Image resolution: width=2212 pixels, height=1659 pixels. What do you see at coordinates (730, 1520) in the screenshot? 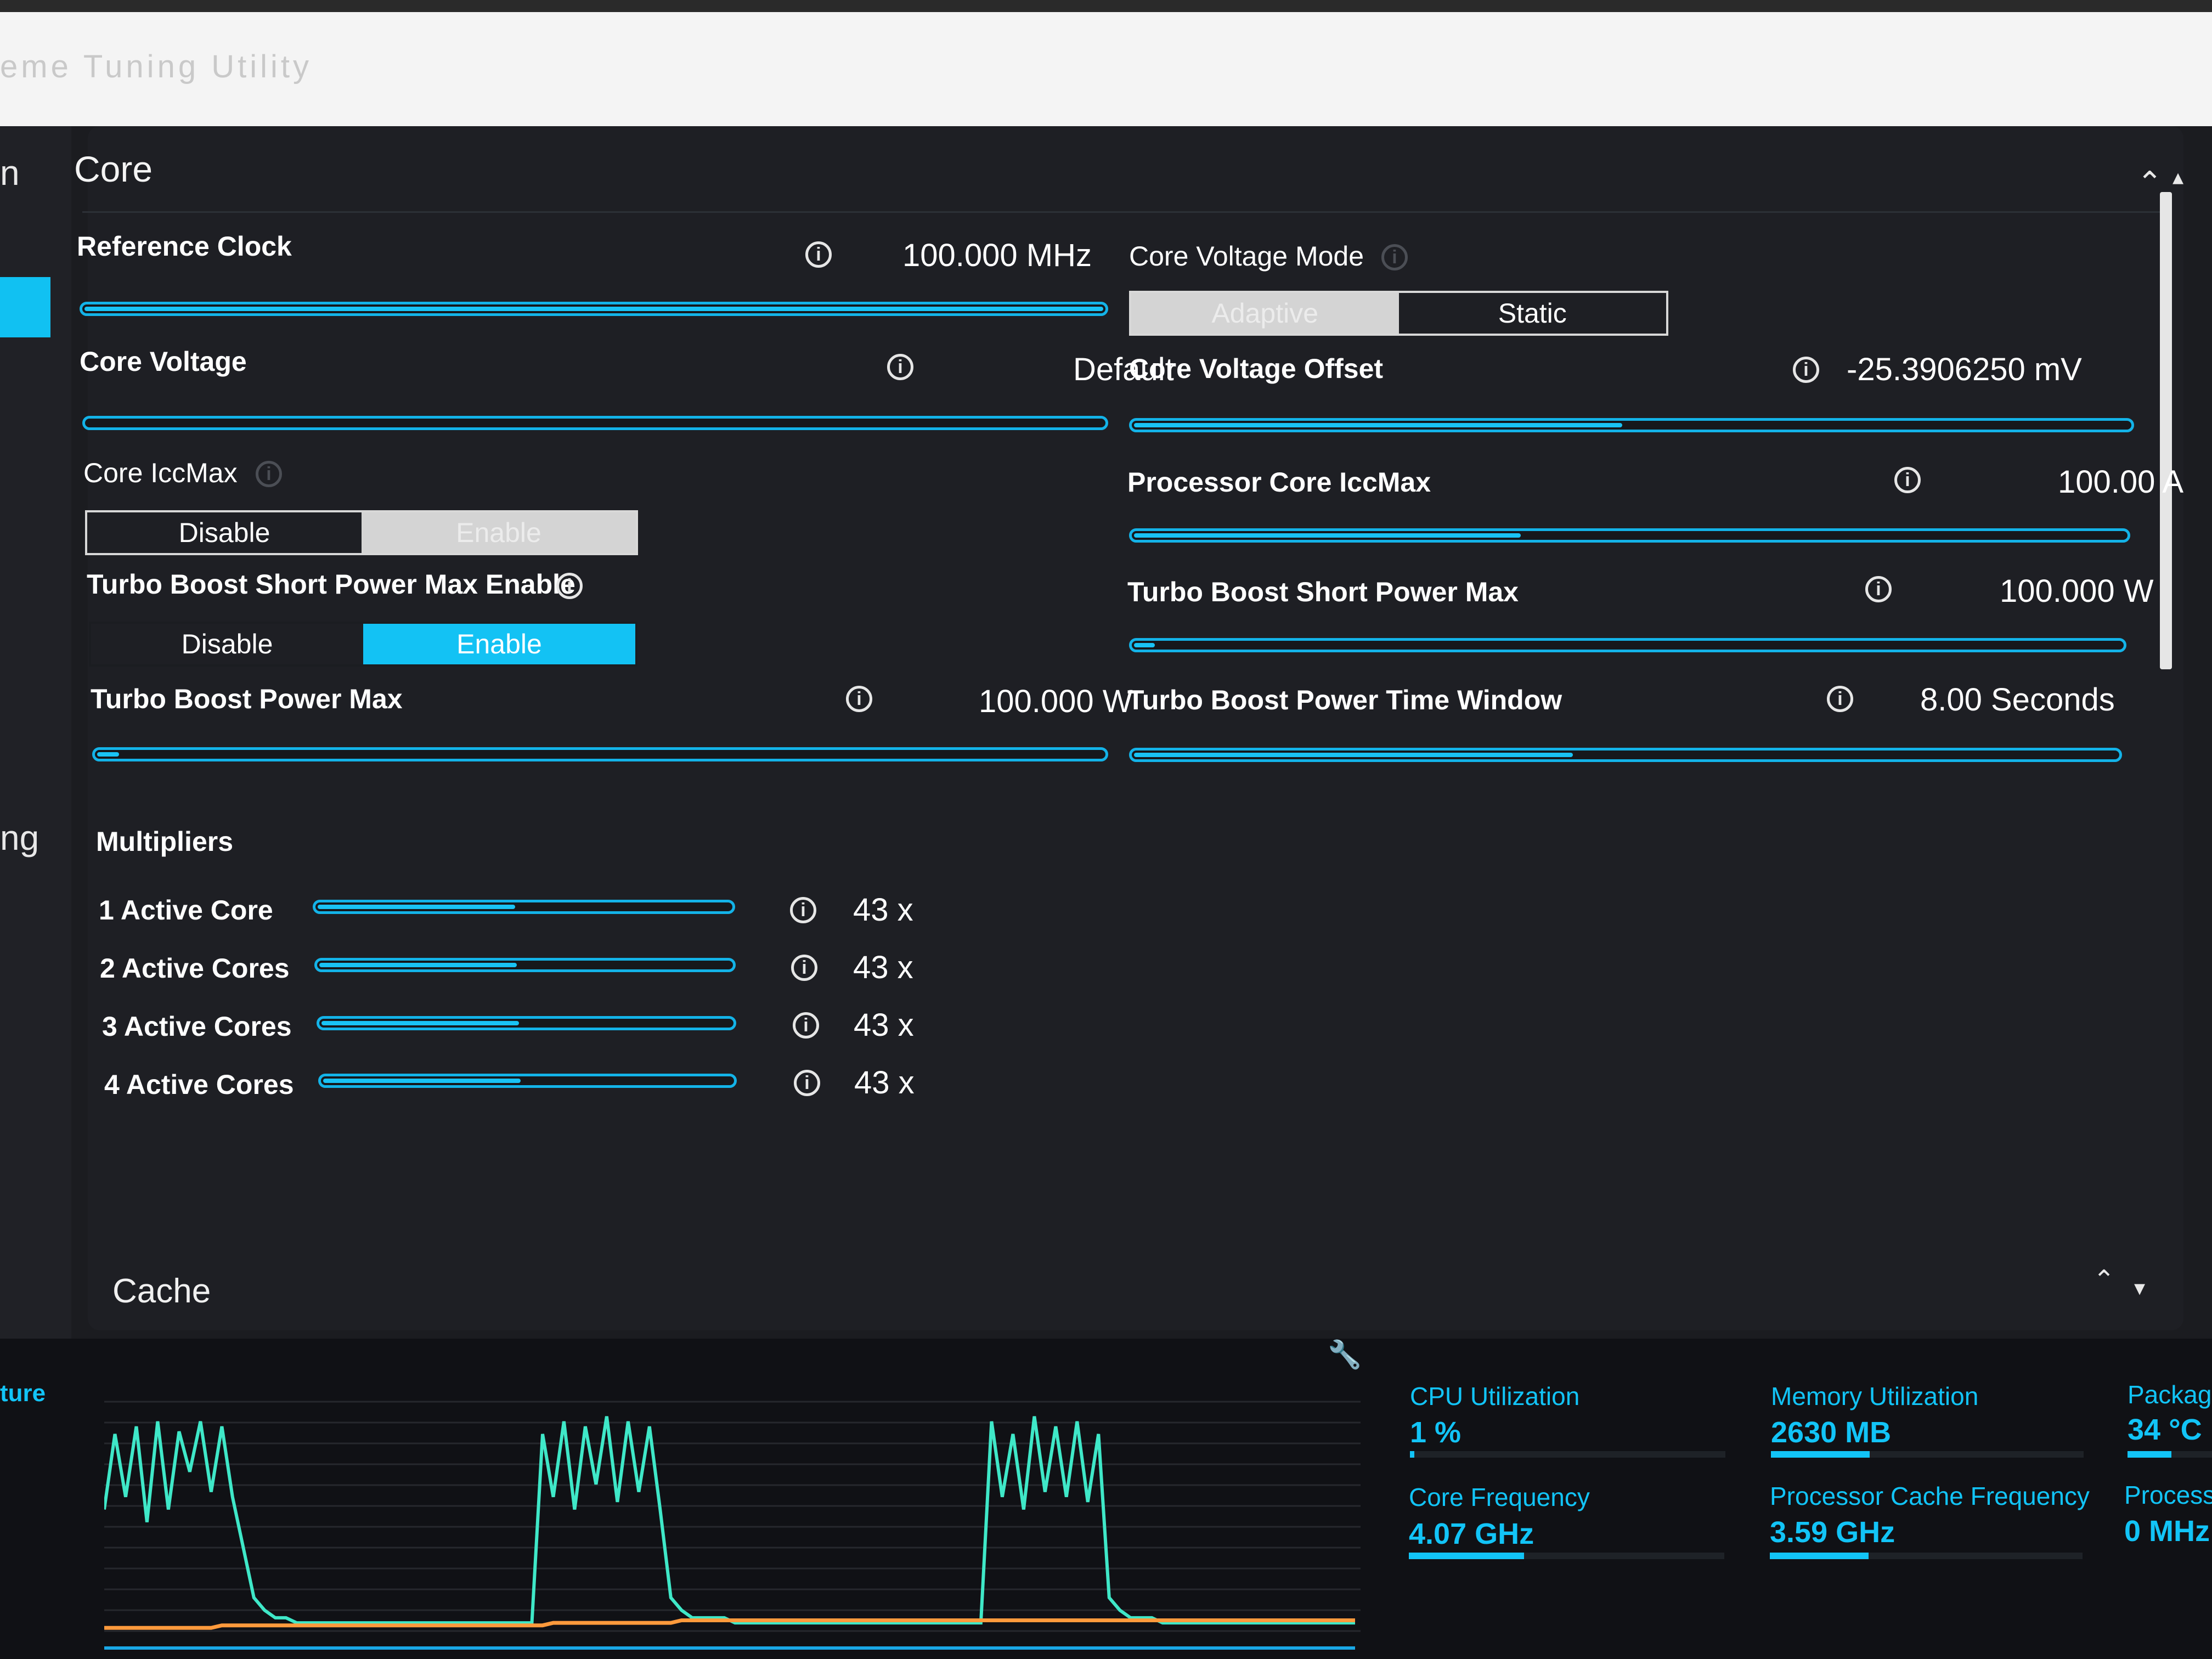
I see `chart-series-line` at bounding box center [730, 1520].